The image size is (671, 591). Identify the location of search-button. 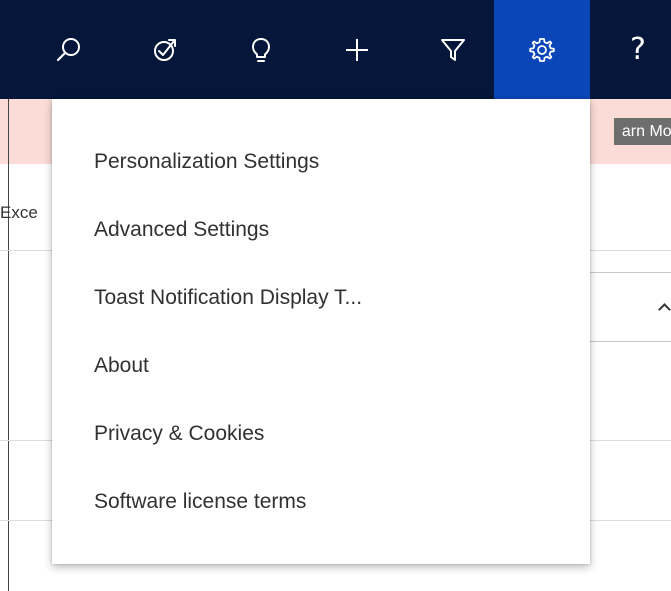
(69, 49).